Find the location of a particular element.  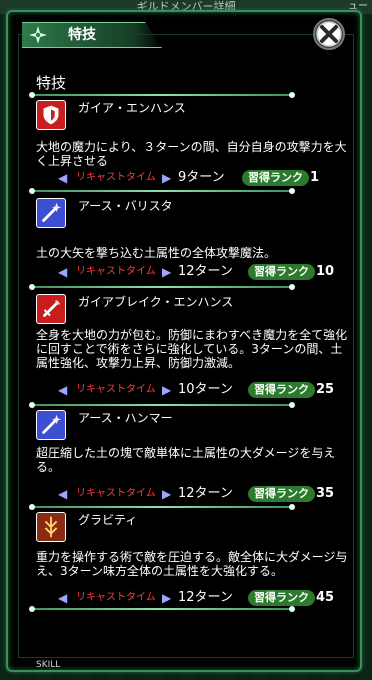

skill-meta: ◀ リキャストタイム ▶ 12ターン 習得ランク 10 is located at coordinates (186, 272).